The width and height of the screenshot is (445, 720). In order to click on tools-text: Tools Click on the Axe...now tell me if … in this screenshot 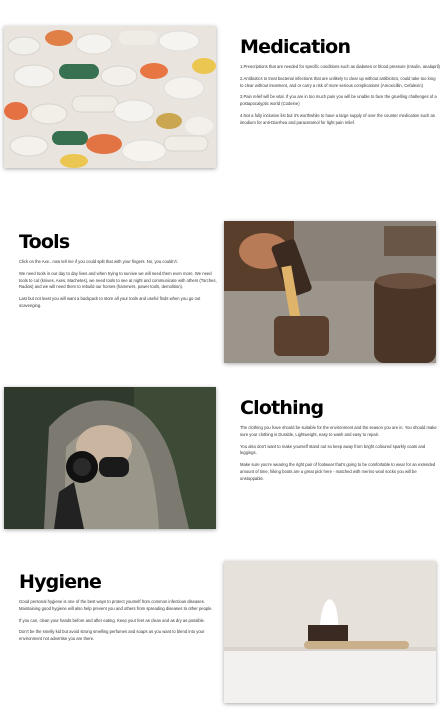, I will do `click(119, 273)`.